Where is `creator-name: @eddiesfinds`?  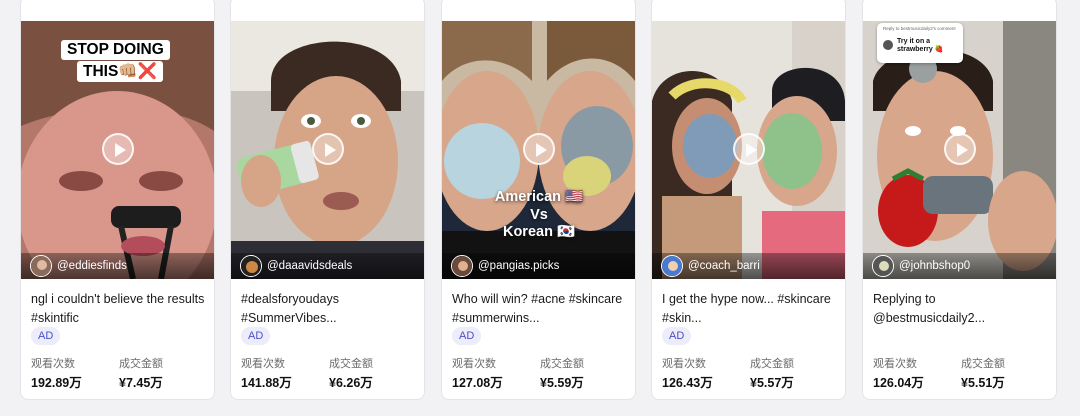
creator-name: @eddiesfinds is located at coordinates (92, 266).